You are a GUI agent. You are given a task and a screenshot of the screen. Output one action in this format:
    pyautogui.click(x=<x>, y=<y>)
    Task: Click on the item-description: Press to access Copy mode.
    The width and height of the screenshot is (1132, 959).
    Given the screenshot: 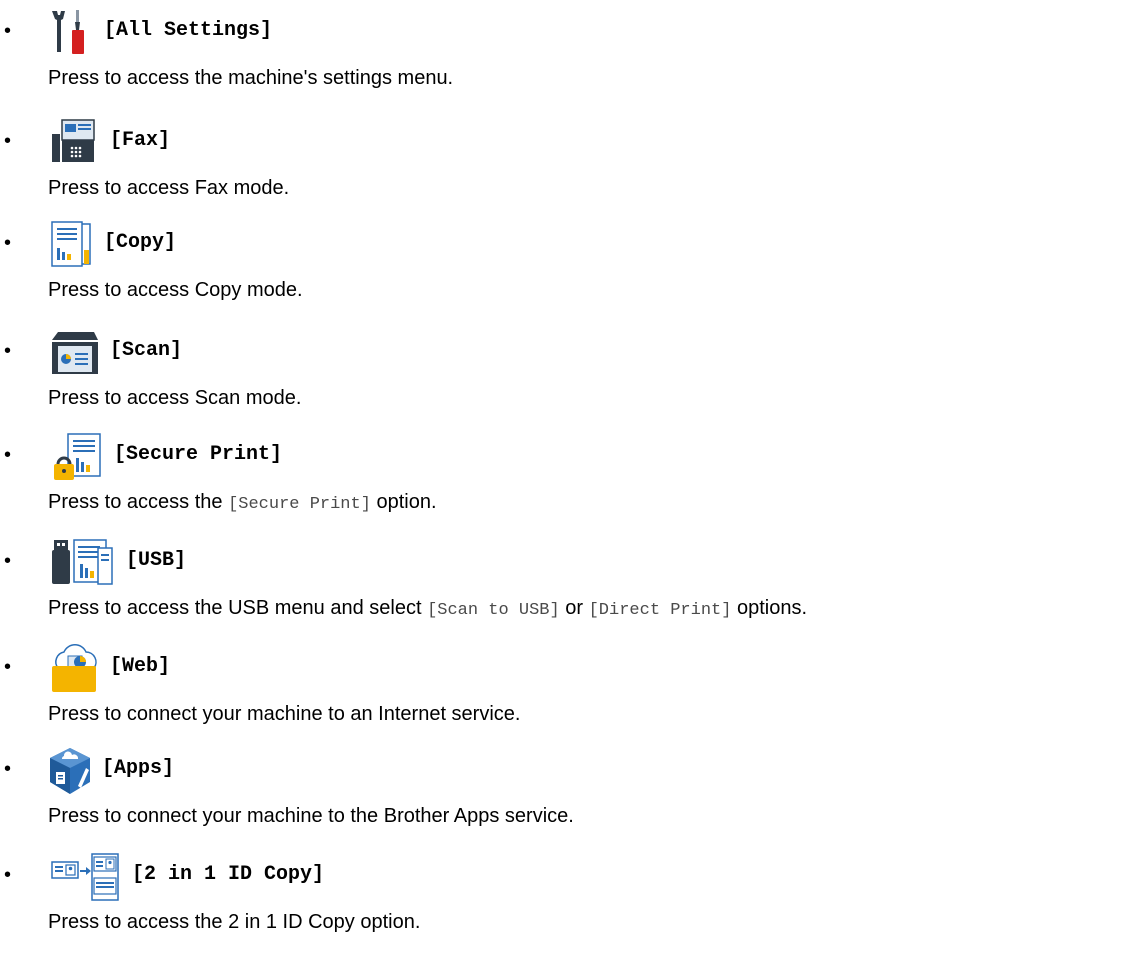 What is the action you would take?
    pyautogui.click(x=175, y=290)
    